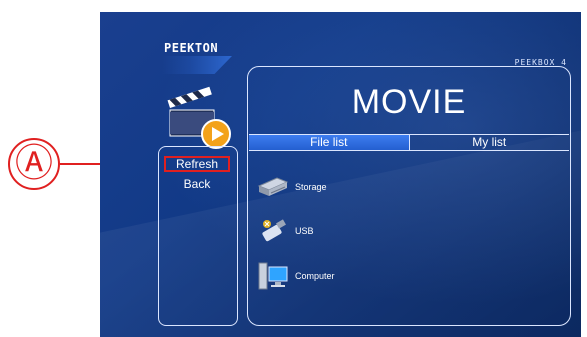 The height and width of the screenshot is (337, 587). I want to click on brand-logo: PEEKTON, so click(191, 48).